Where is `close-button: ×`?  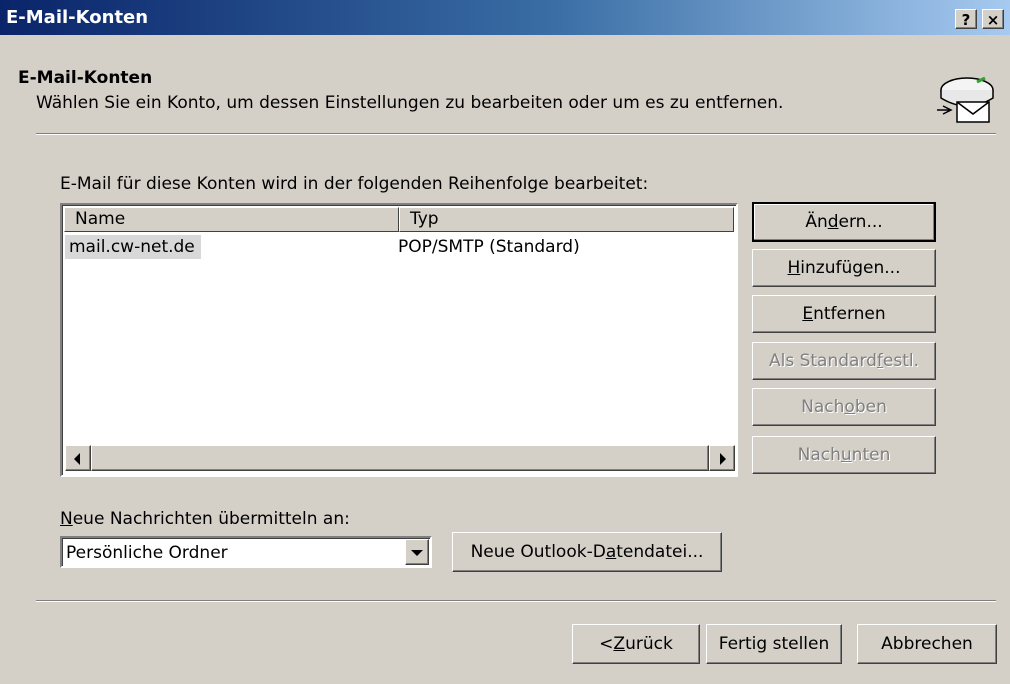 close-button: × is located at coordinates (993, 19).